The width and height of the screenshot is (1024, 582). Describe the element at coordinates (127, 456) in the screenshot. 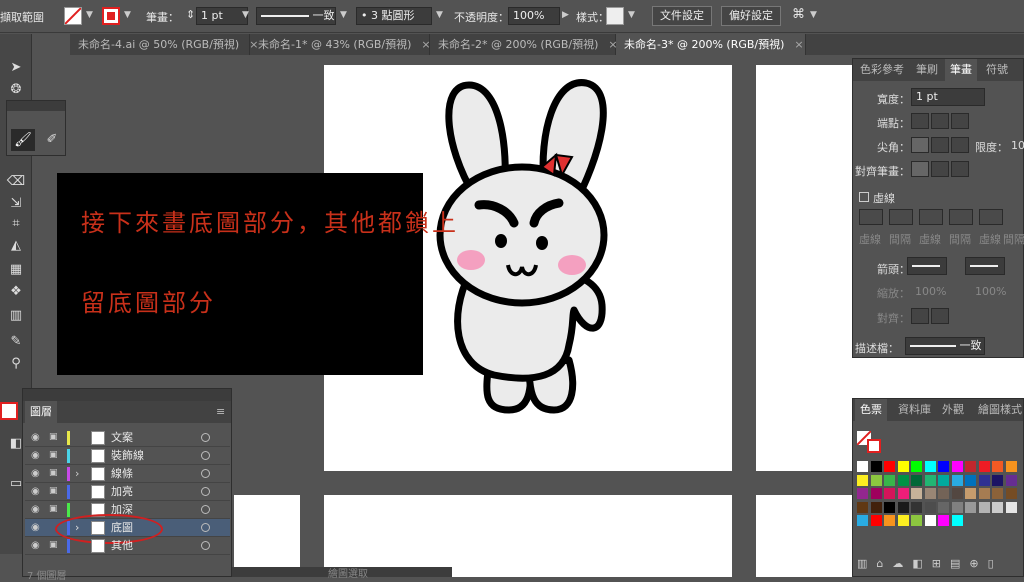

I see `layer-row: ◉ ▣ 裝飾線` at that location.